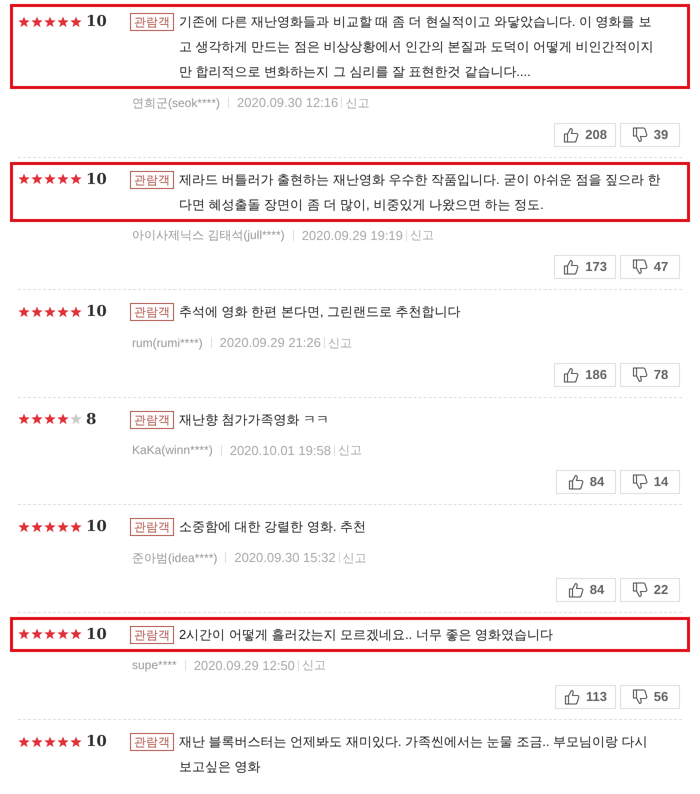  Describe the element at coordinates (280, 451) in the screenshot. I see `review-date: 2020.10.01 19:58` at that location.